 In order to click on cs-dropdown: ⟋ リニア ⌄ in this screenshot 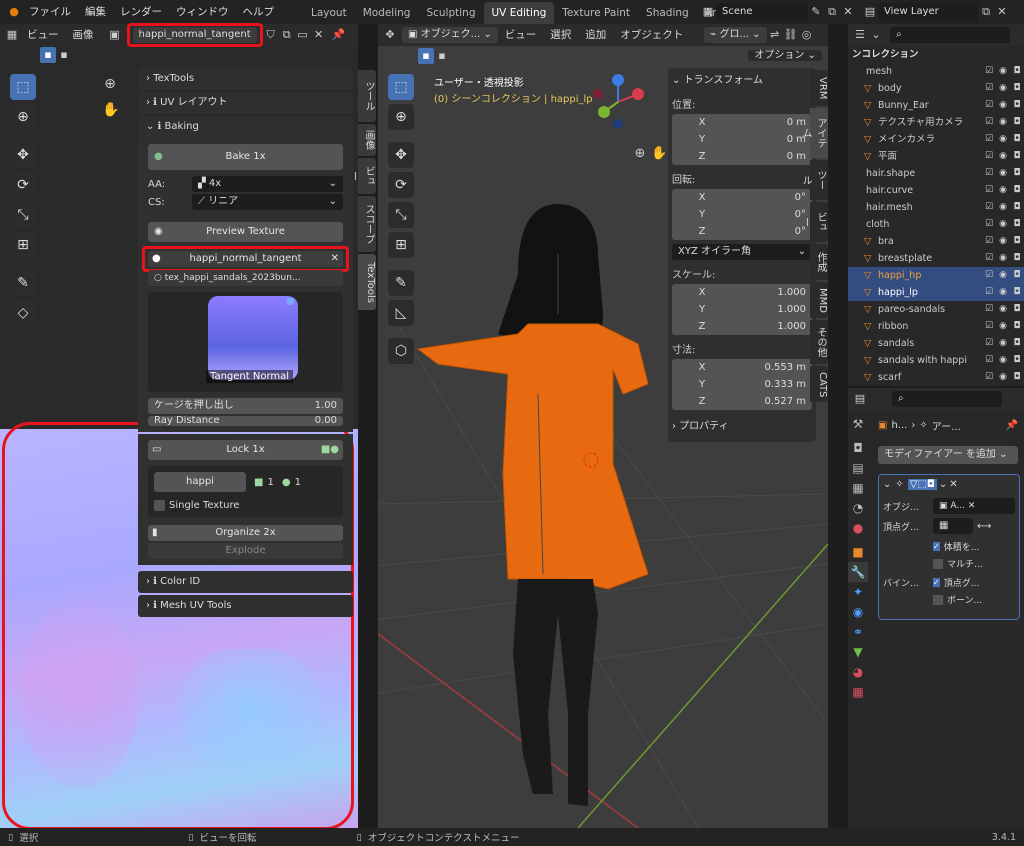, I will do `click(267, 202)`.